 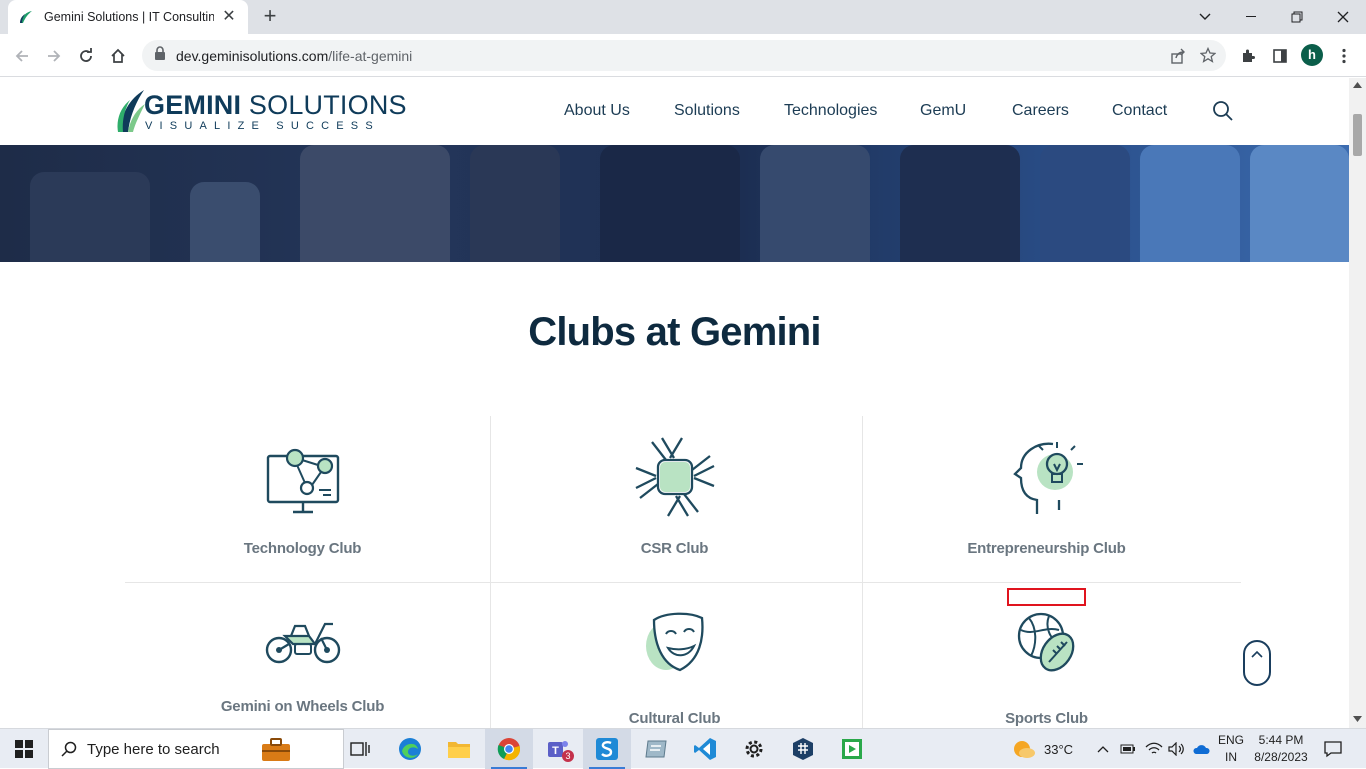 I want to click on restore-icon, so click(x=1297, y=17).